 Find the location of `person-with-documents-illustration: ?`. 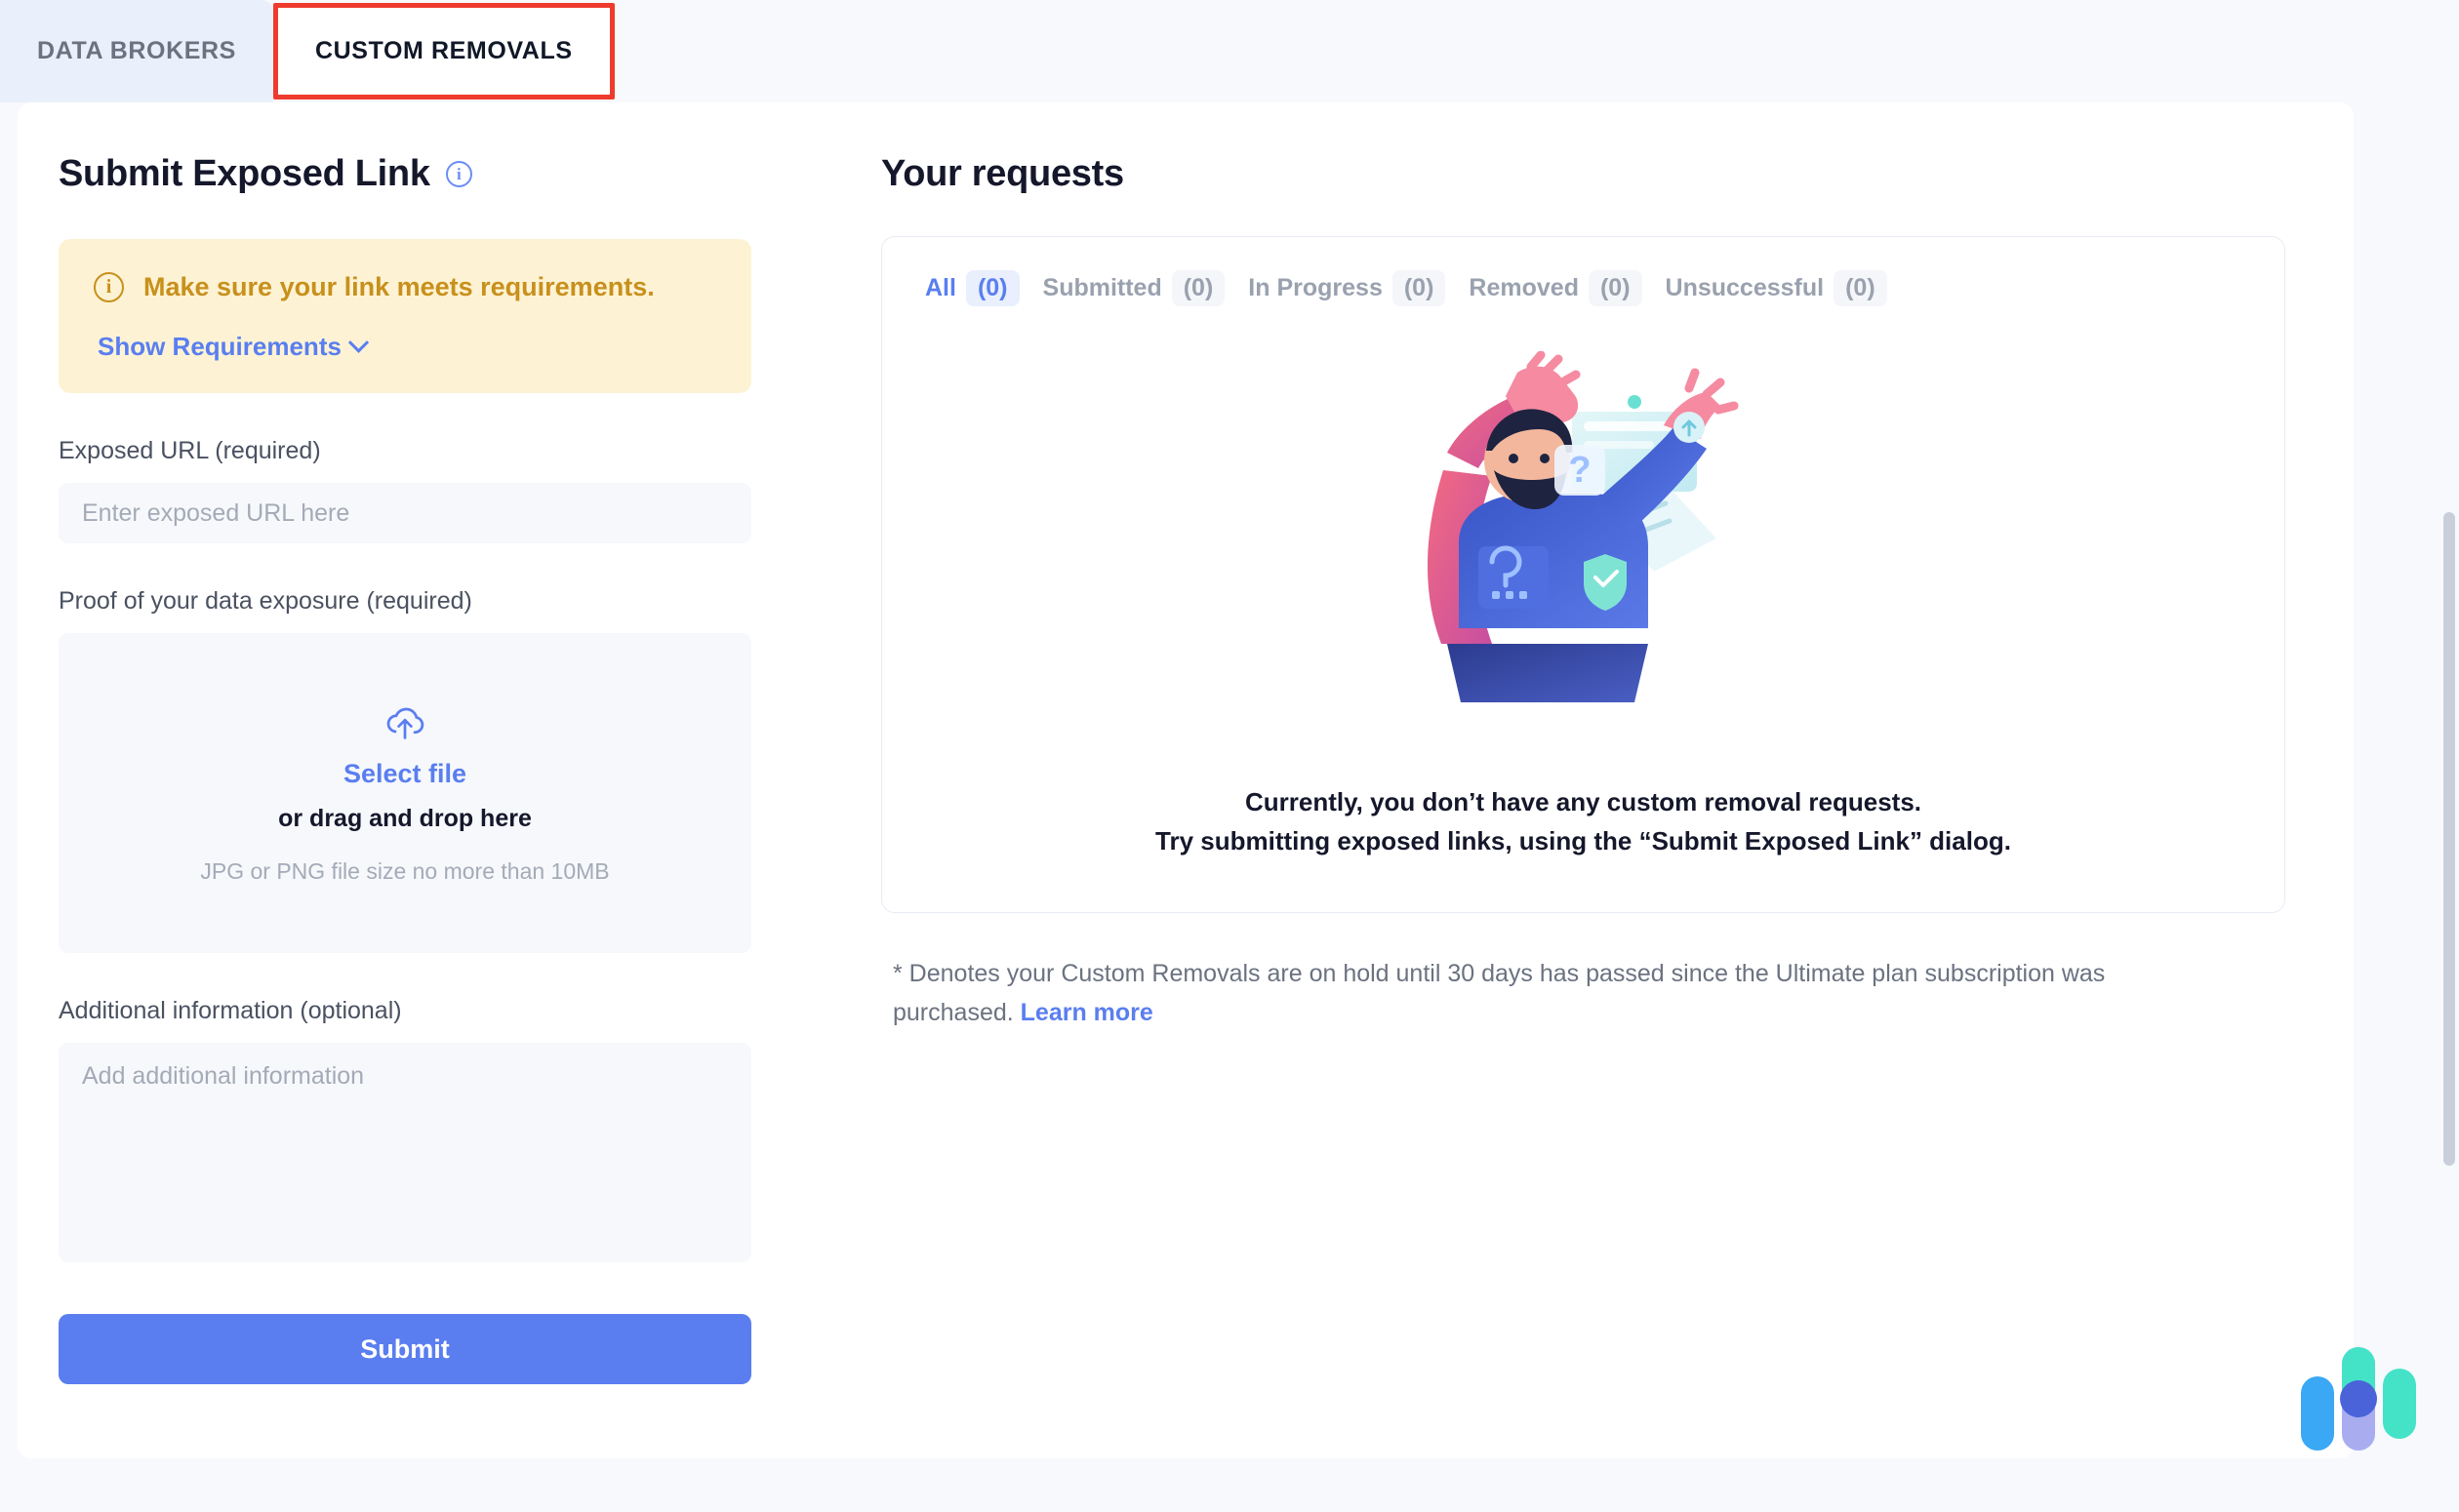

person-with-documents-illustration: ? is located at coordinates (1582, 526).